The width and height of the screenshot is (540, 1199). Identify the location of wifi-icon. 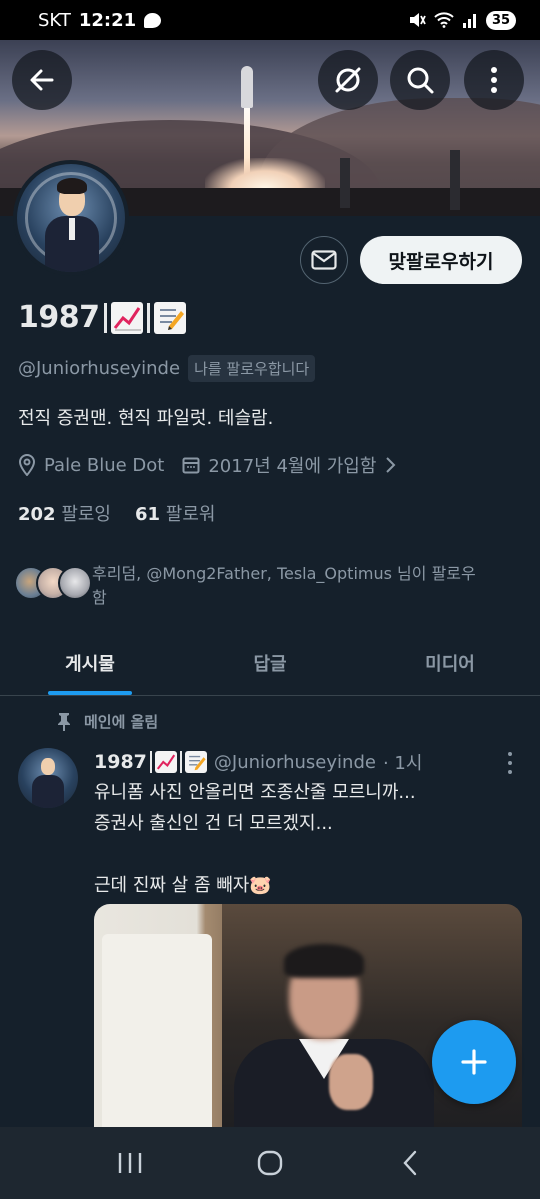
(444, 20).